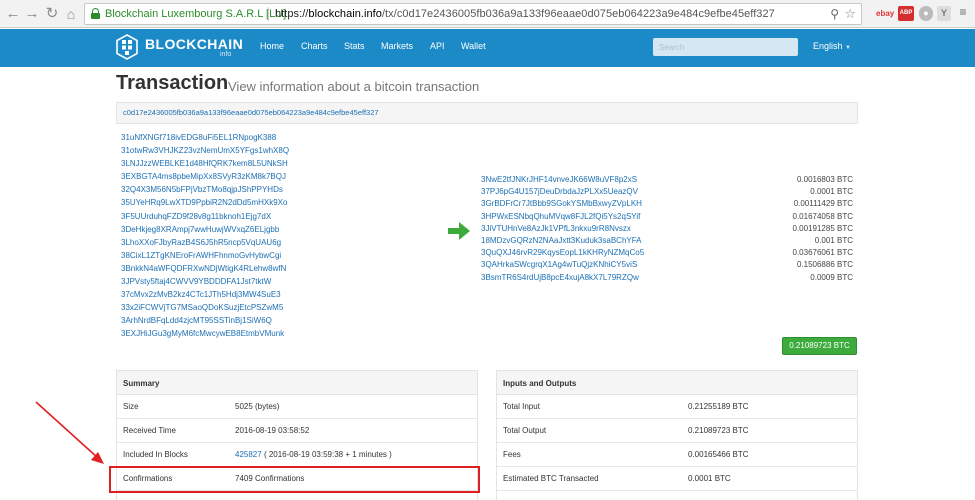  Describe the element at coordinates (272, 46) in the screenshot. I see `nav-home: Home` at that location.